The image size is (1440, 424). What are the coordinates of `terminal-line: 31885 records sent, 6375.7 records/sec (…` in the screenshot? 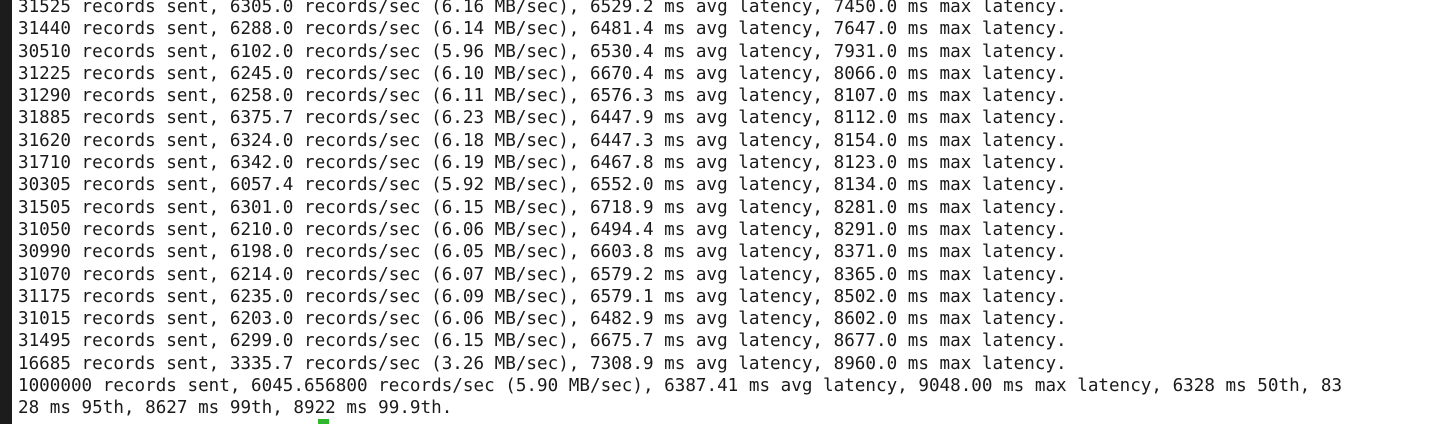 It's located at (542, 118).